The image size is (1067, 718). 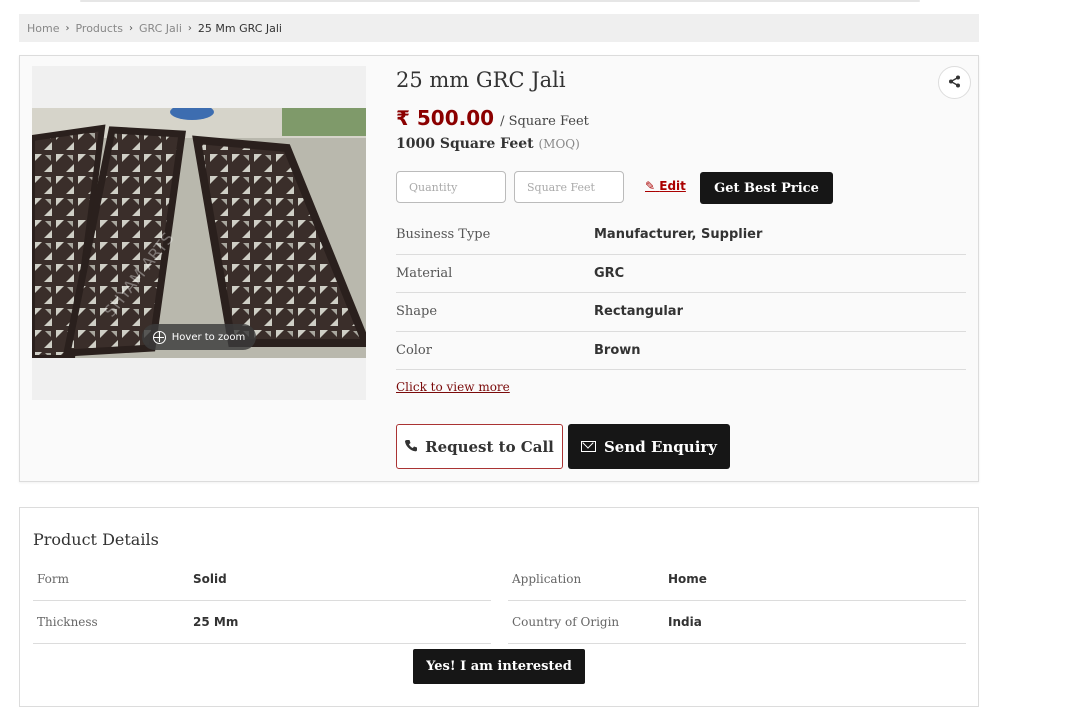 What do you see at coordinates (417, 312) in the screenshot?
I see `spec-label: Shape` at bounding box center [417, 312].